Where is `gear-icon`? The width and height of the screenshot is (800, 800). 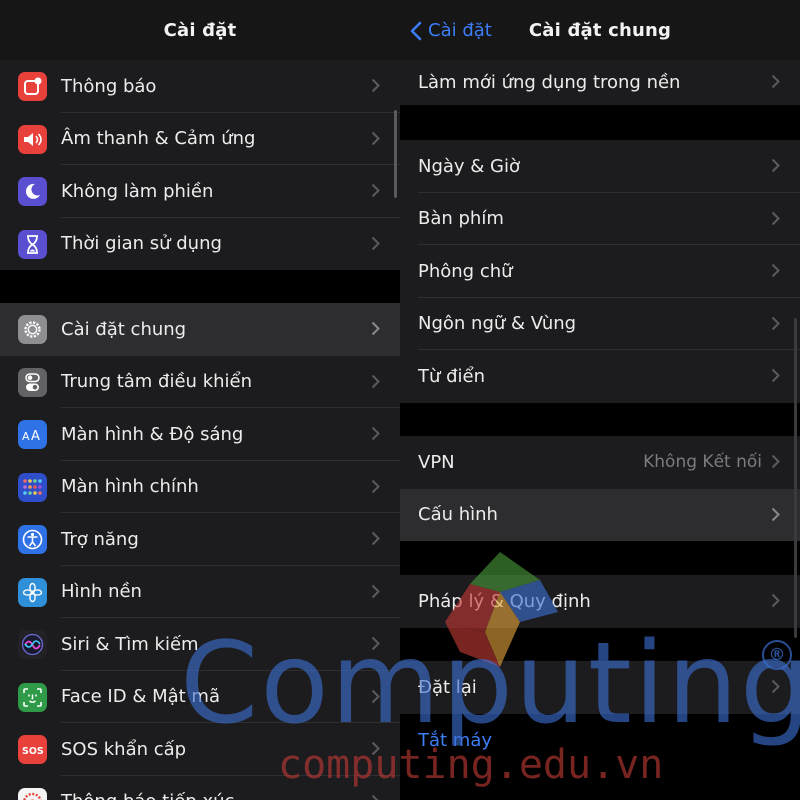 gear-icon is located at coordinates (32, 329).